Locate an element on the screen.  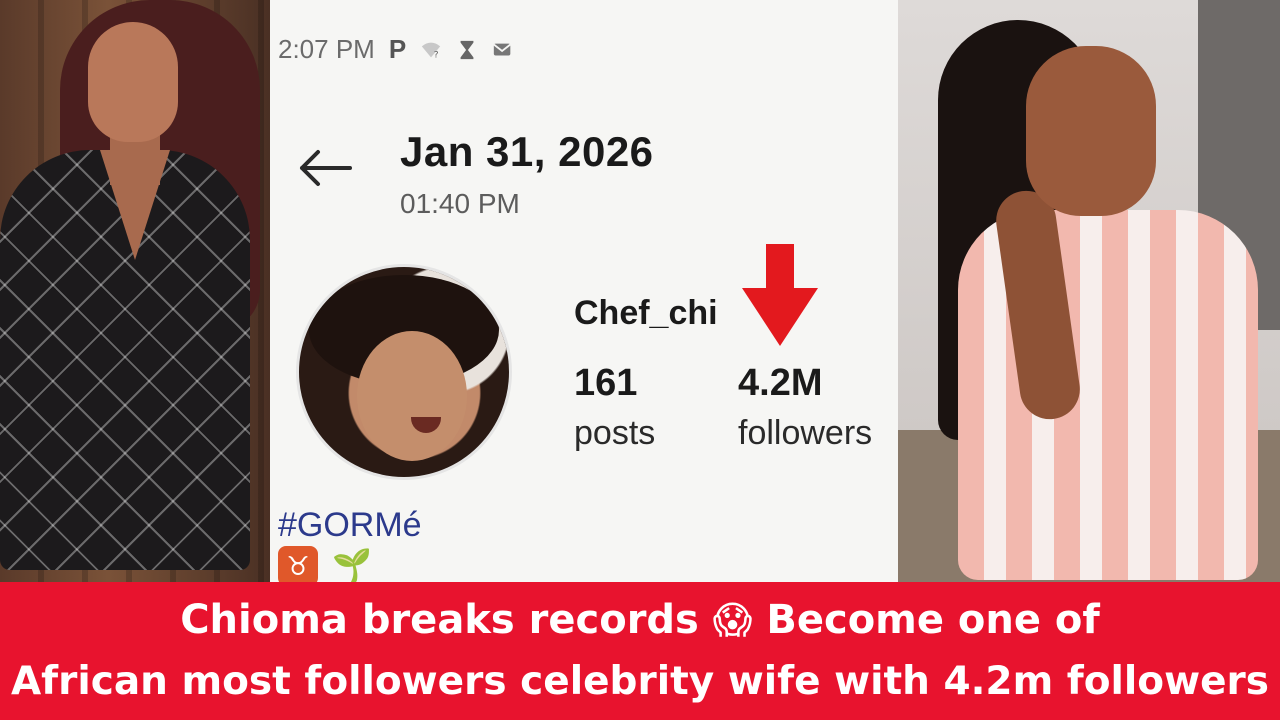
photo-neck is located at coordinates (135, 160).